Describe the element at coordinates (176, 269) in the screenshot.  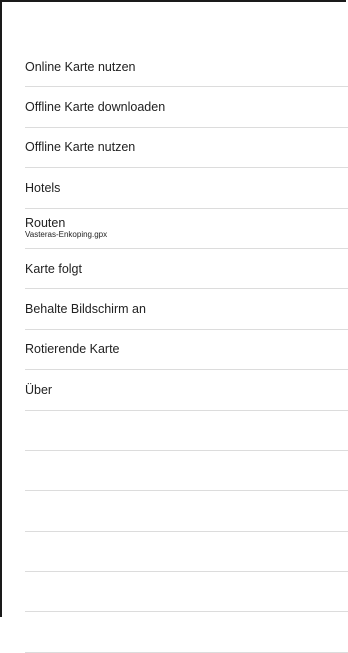
I see `menu-item-map-follows: Karte folgt` at that location.